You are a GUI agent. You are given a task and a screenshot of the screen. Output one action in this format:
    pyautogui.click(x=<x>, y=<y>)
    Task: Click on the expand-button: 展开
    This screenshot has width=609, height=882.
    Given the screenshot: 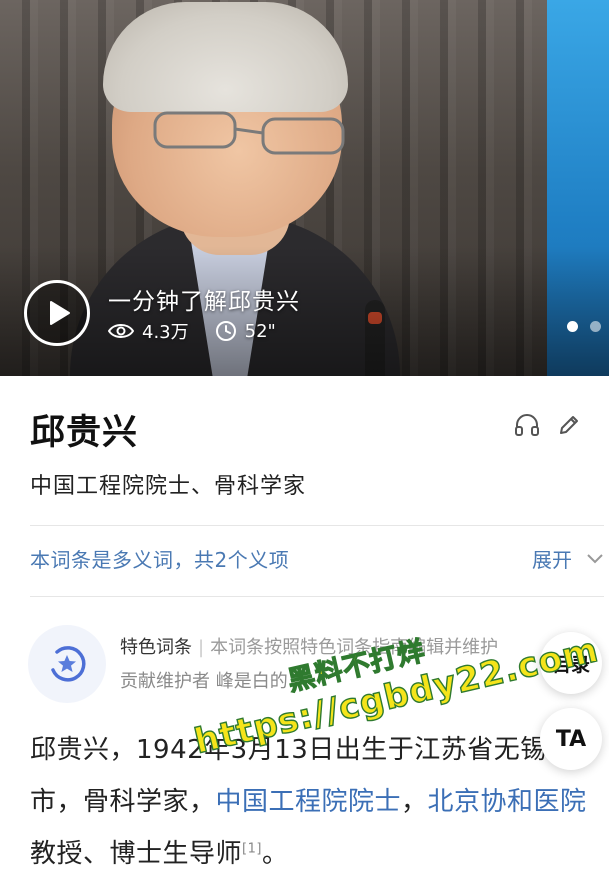 What is the action you would take?
    pyautogui.click(x=568, y=558)
    